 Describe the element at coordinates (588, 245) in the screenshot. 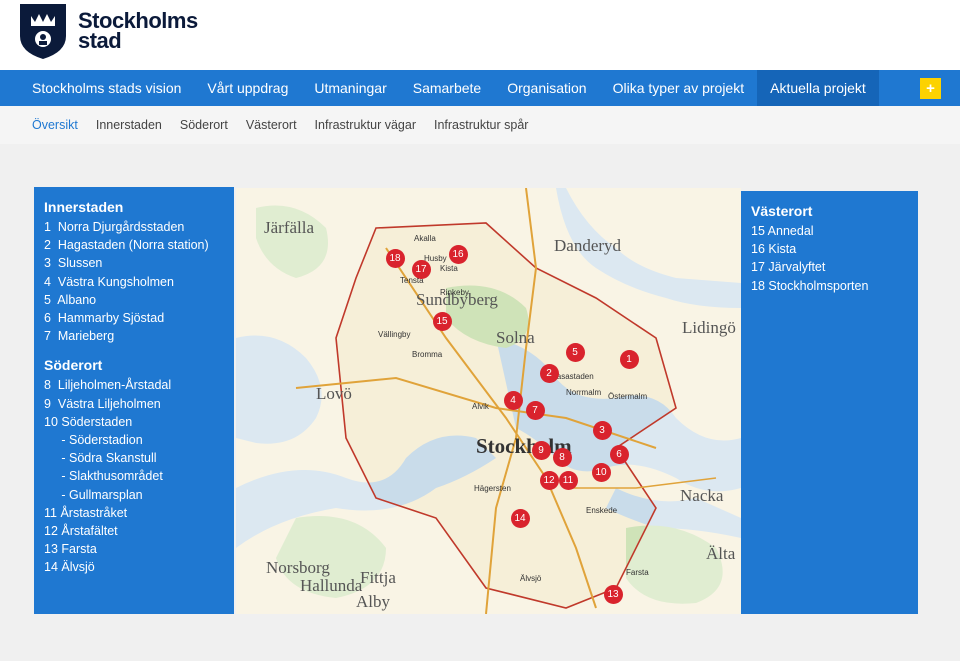

I see `map-label-danderyd: Danderyd` at that location.